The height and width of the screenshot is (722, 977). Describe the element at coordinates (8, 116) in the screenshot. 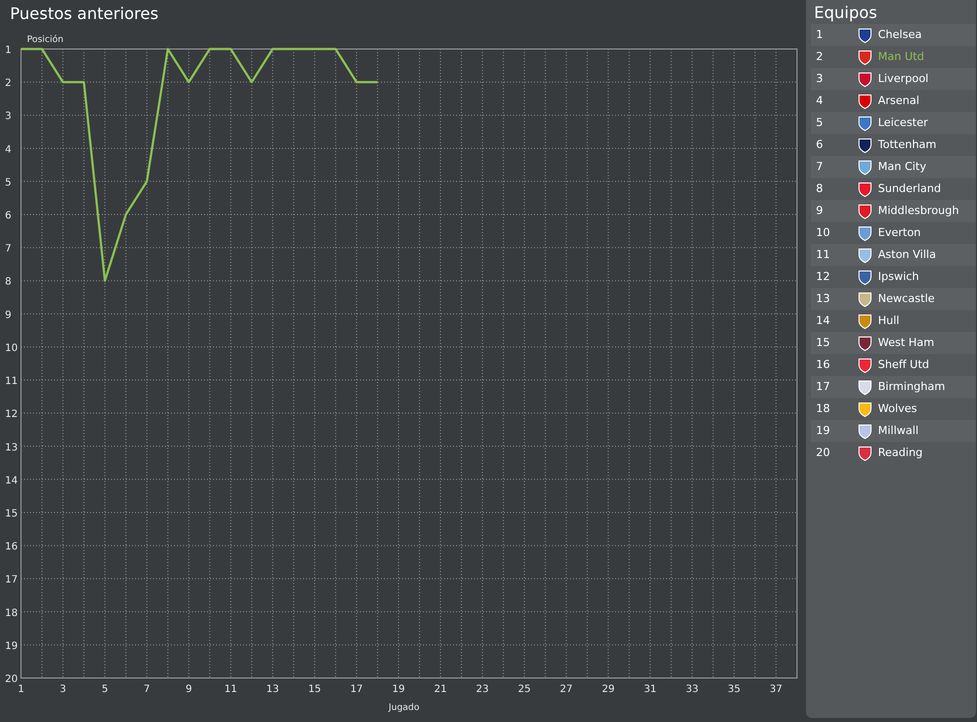

I see `y-tick-label: 3` at that location.